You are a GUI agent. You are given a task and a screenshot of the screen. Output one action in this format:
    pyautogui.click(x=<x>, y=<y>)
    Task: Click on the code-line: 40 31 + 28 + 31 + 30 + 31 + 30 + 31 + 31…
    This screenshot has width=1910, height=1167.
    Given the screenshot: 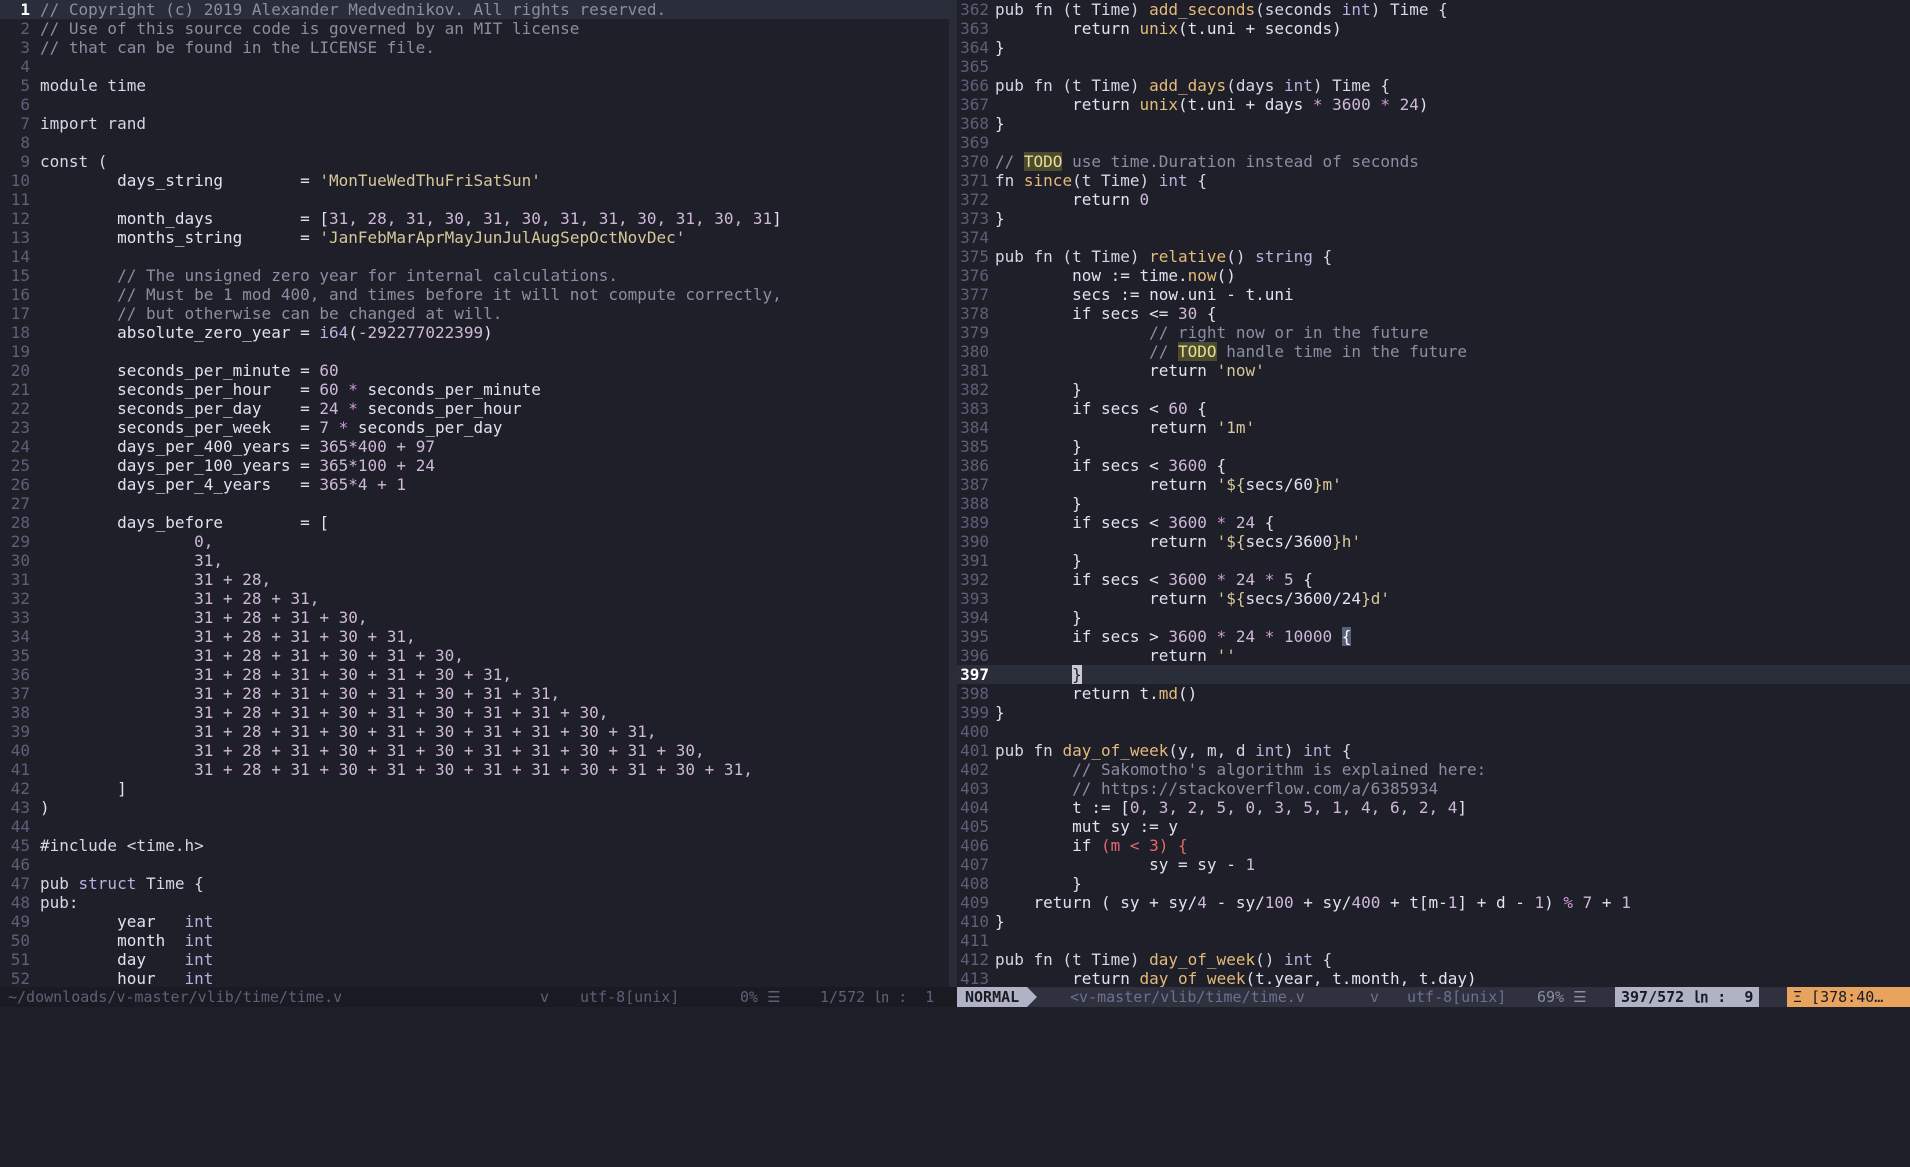 What is the action you would take?
    pyautogui.click(x=474, y=750)
    